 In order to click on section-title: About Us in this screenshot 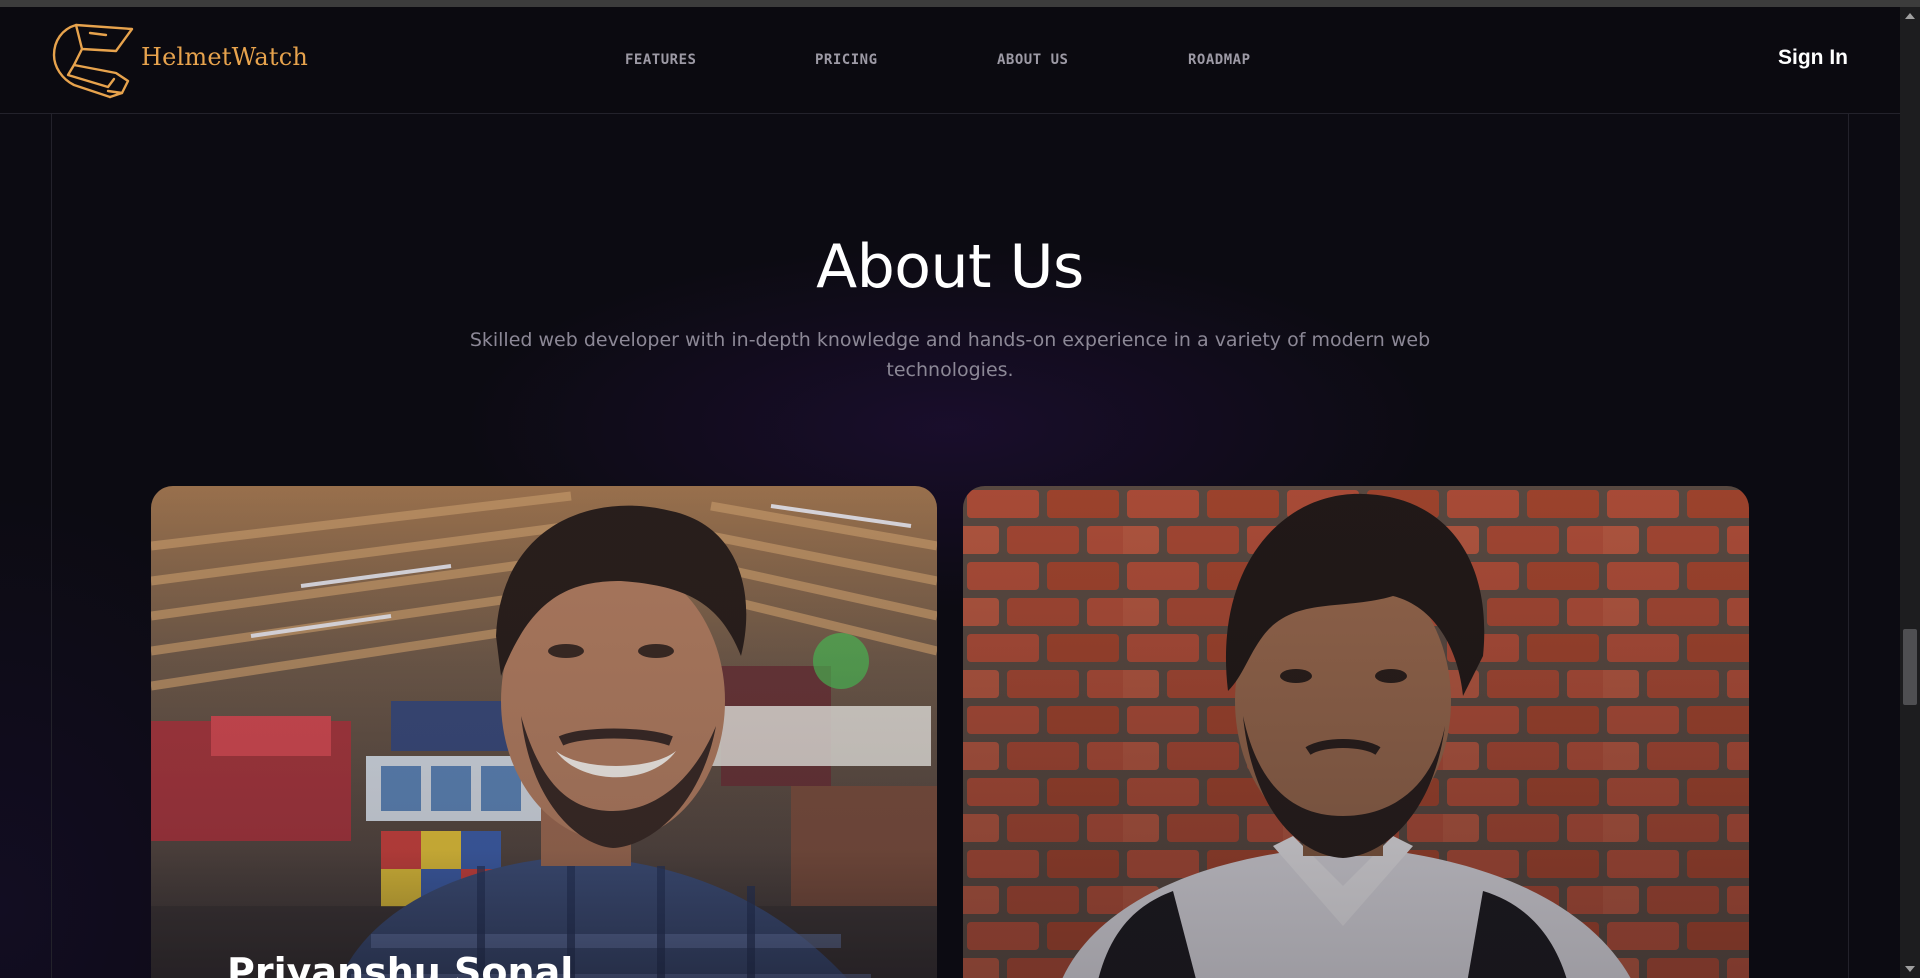, I will do `click(950, 267)`.